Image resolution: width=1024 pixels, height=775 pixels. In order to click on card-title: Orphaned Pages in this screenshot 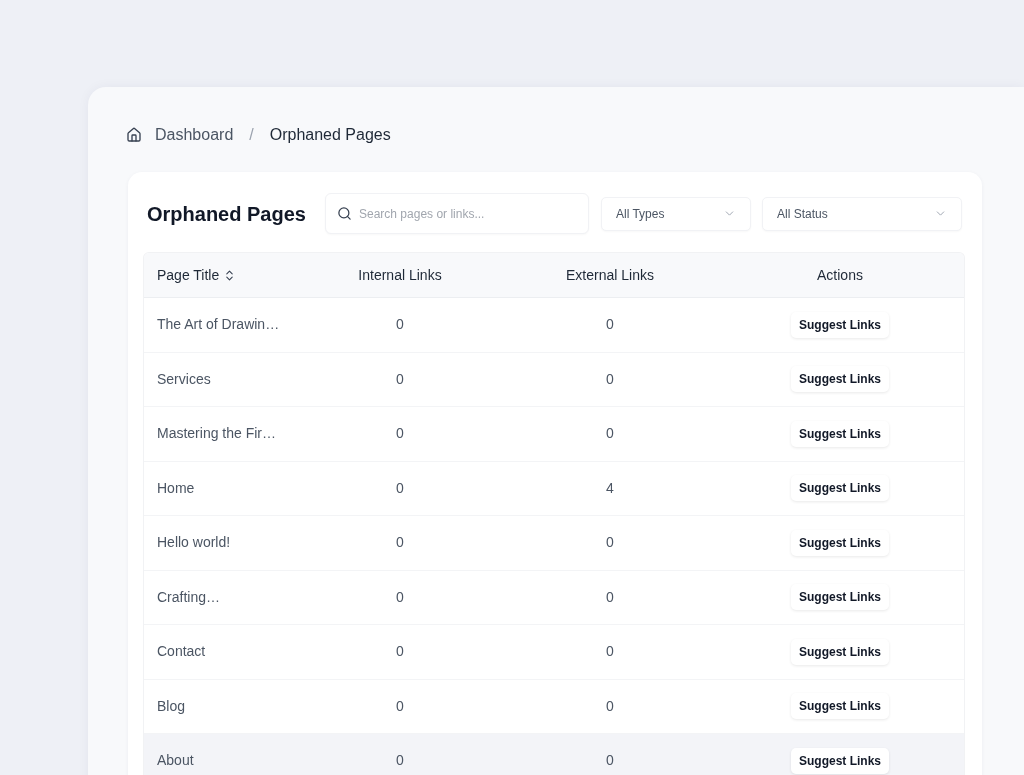, I will do `click(226, 214)`.